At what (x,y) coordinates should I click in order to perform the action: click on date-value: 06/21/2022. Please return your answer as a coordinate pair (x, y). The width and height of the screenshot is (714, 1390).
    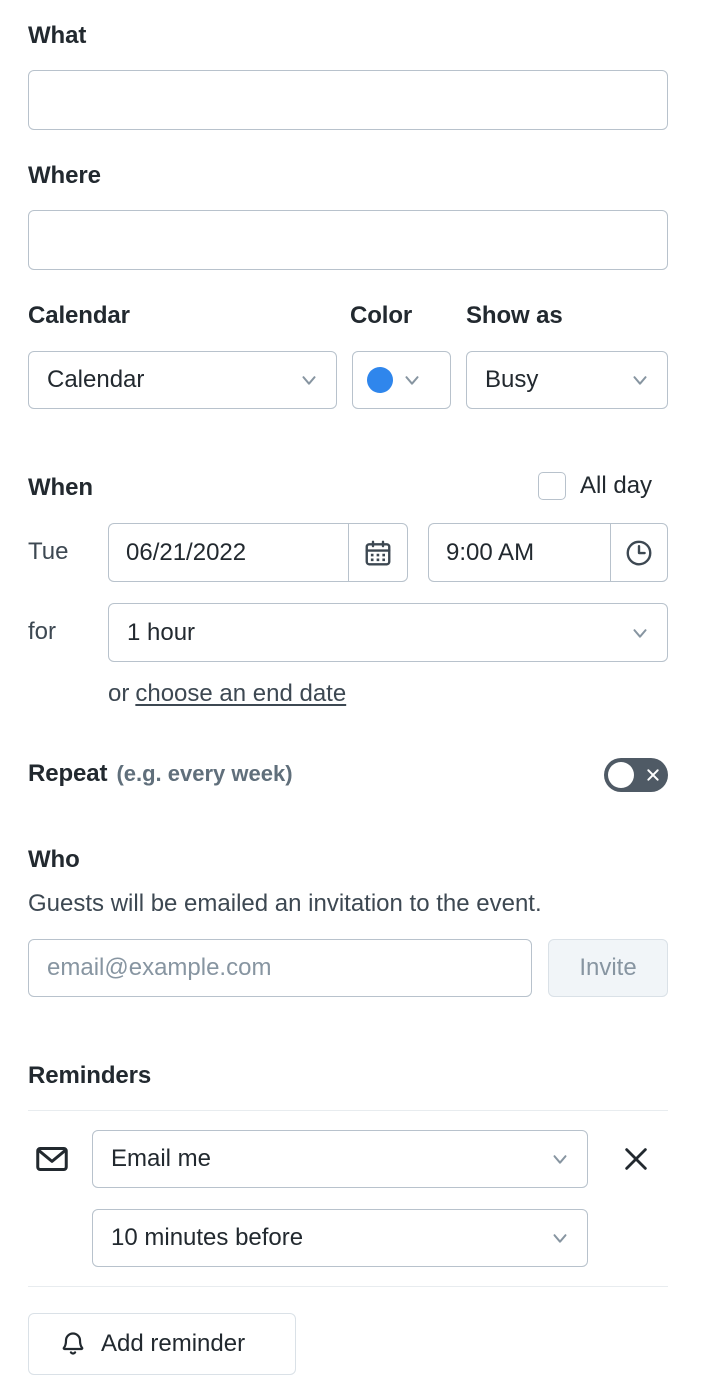
    Looking at the image, I should click on (186, 552).